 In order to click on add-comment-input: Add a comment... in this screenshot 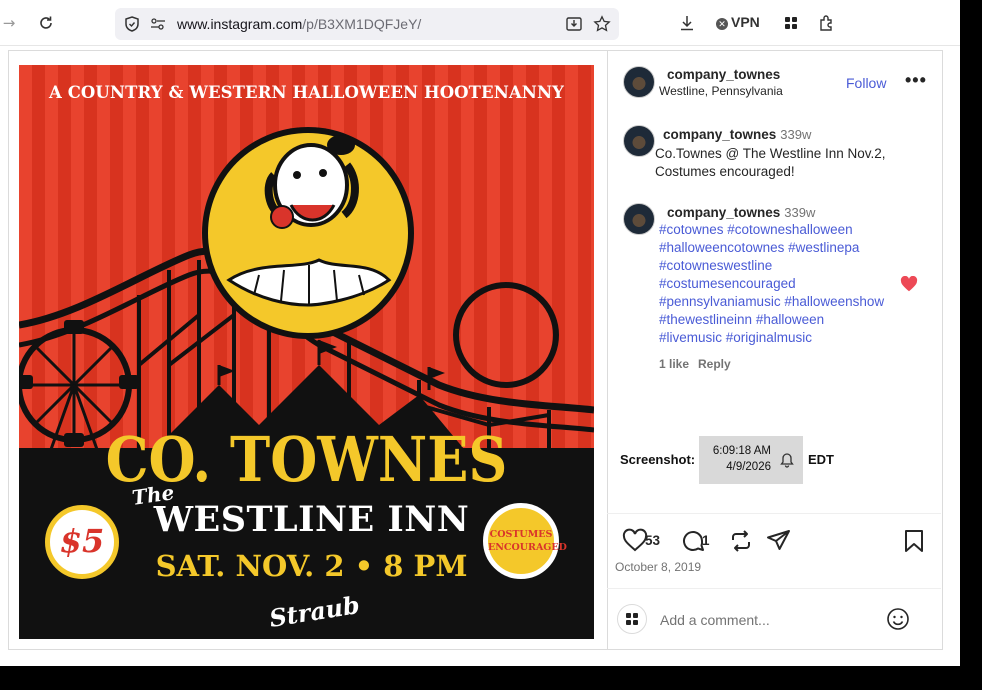, I will do `click(715, 620)`.